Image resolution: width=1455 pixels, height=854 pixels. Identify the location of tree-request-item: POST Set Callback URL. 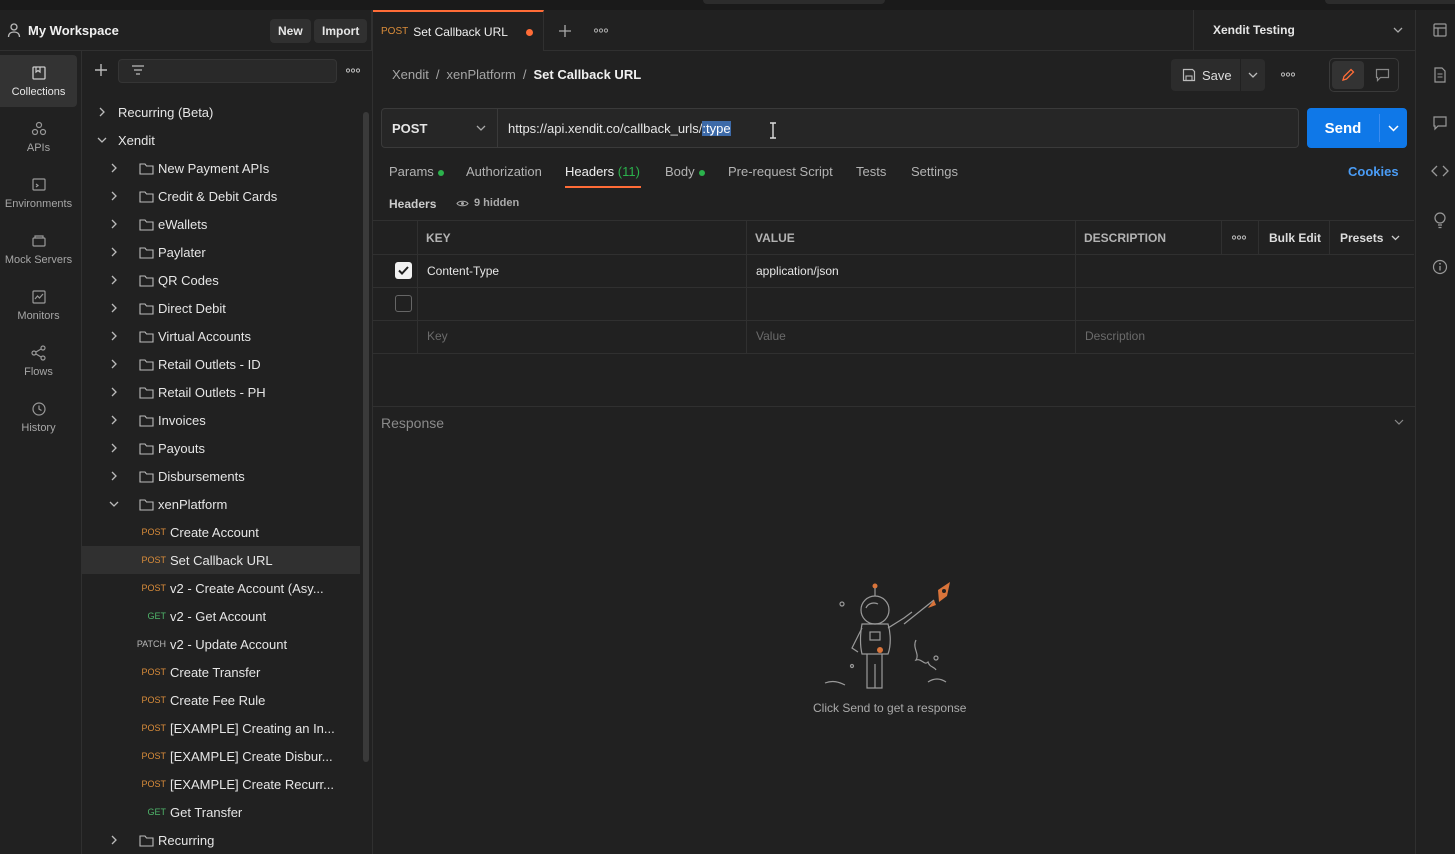
(221, 560).